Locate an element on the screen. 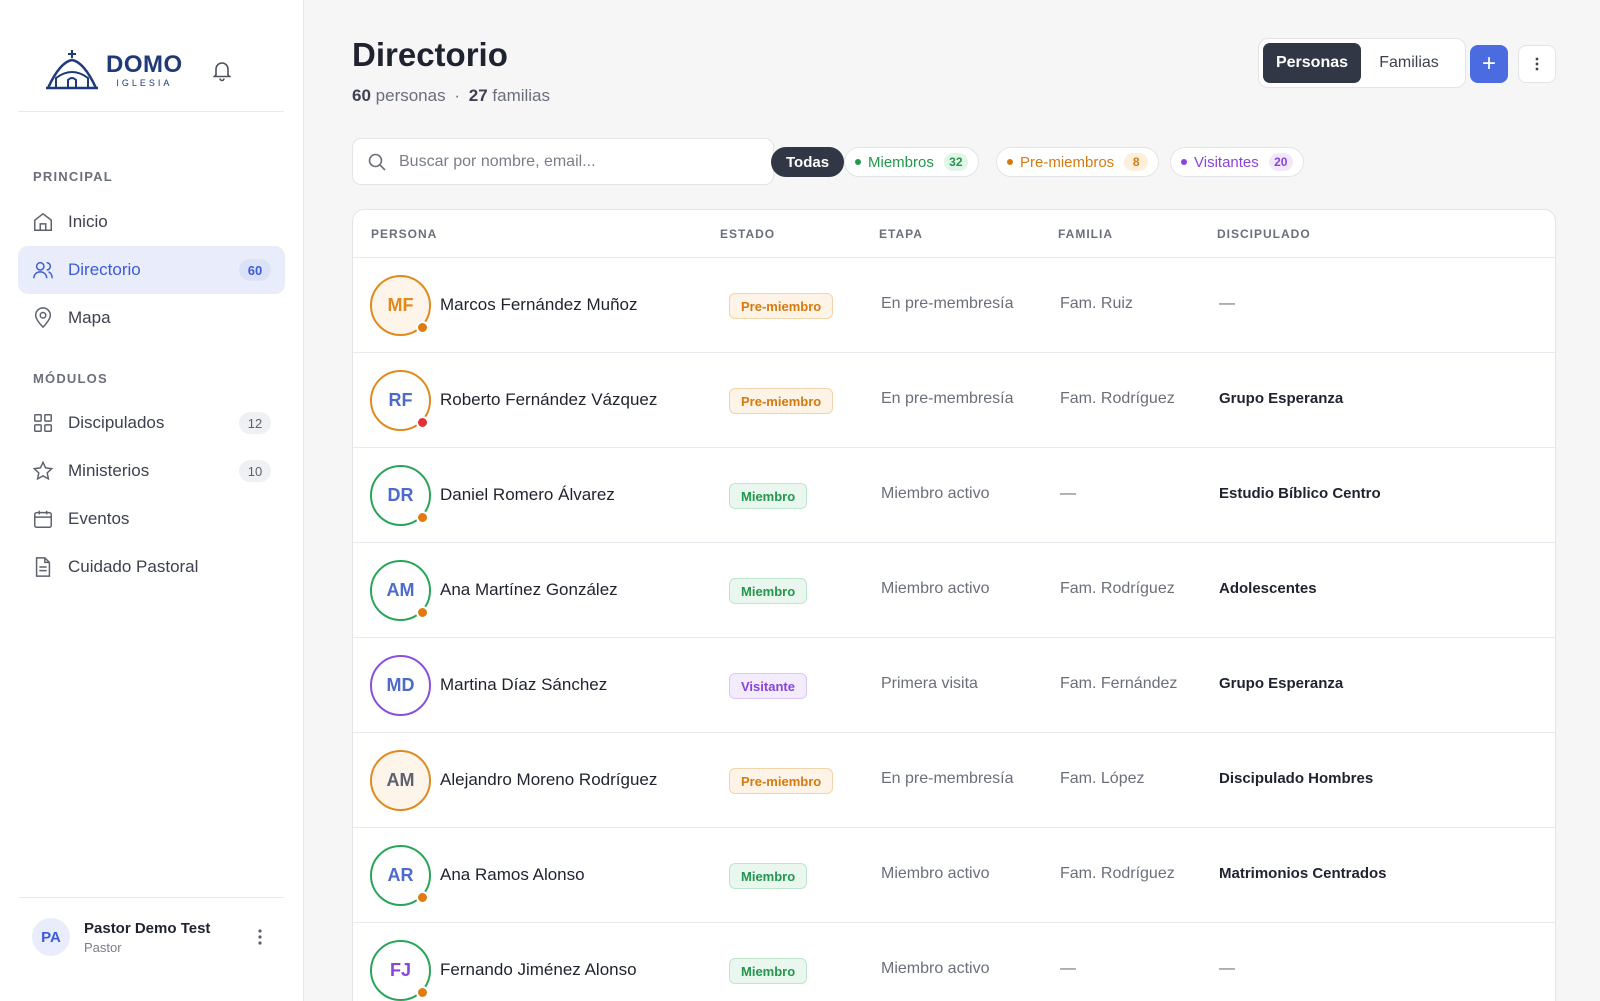 This screenshot has height=1001, width=1600. brand-logo: DOMO IGLESIA is located at coordinates (113, 70).